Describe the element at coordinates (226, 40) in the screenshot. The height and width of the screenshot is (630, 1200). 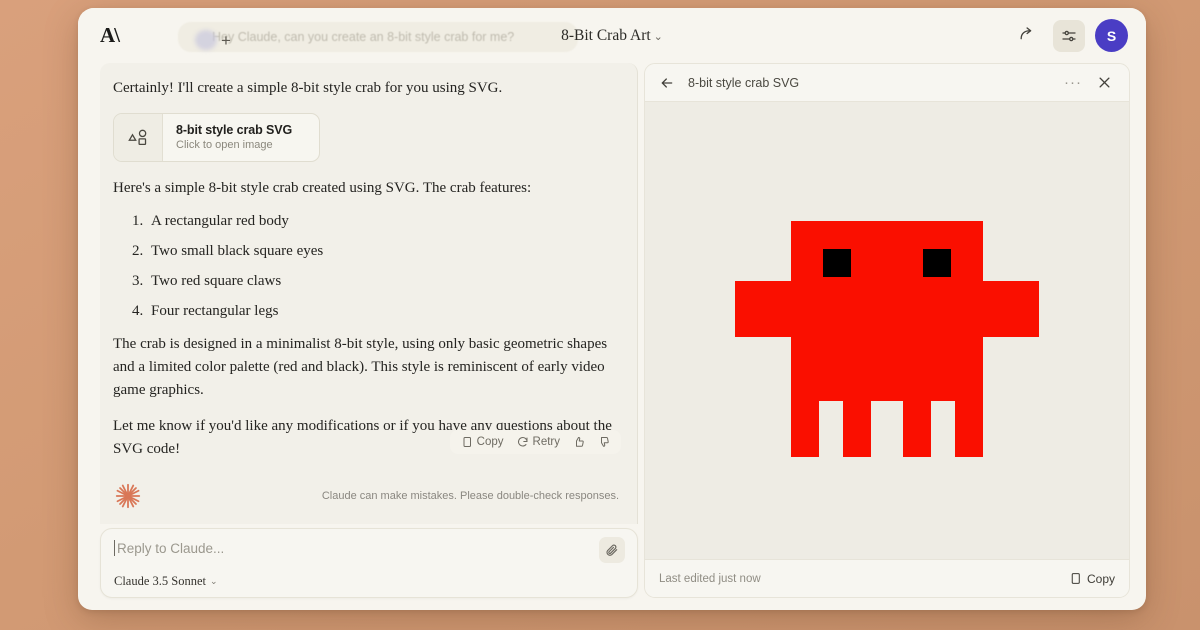
I see `new-chat-plus-icon: +` at that location.